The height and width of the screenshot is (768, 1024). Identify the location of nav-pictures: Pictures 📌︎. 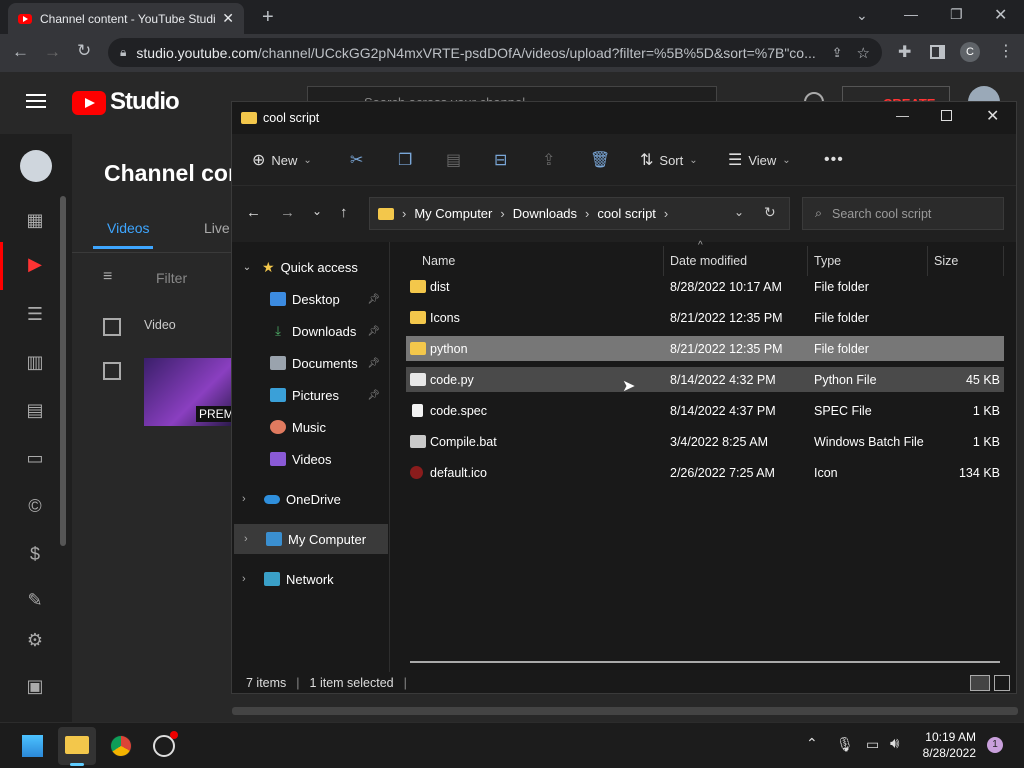
(311, 395).